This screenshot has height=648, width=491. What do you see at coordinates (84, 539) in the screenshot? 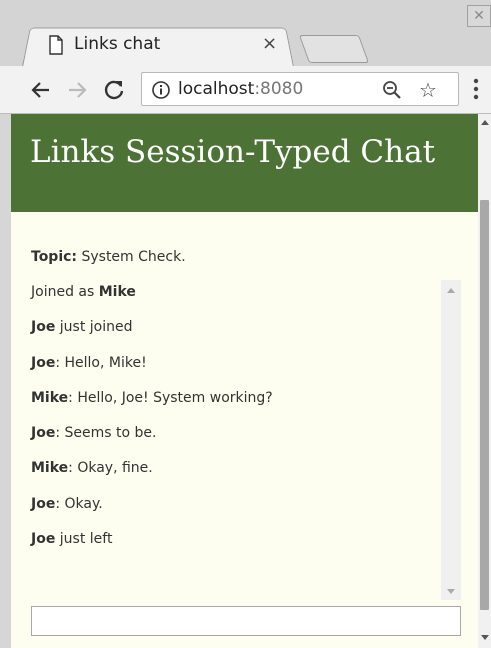
I see `message-text: just left` at bounding box center [84, 539].